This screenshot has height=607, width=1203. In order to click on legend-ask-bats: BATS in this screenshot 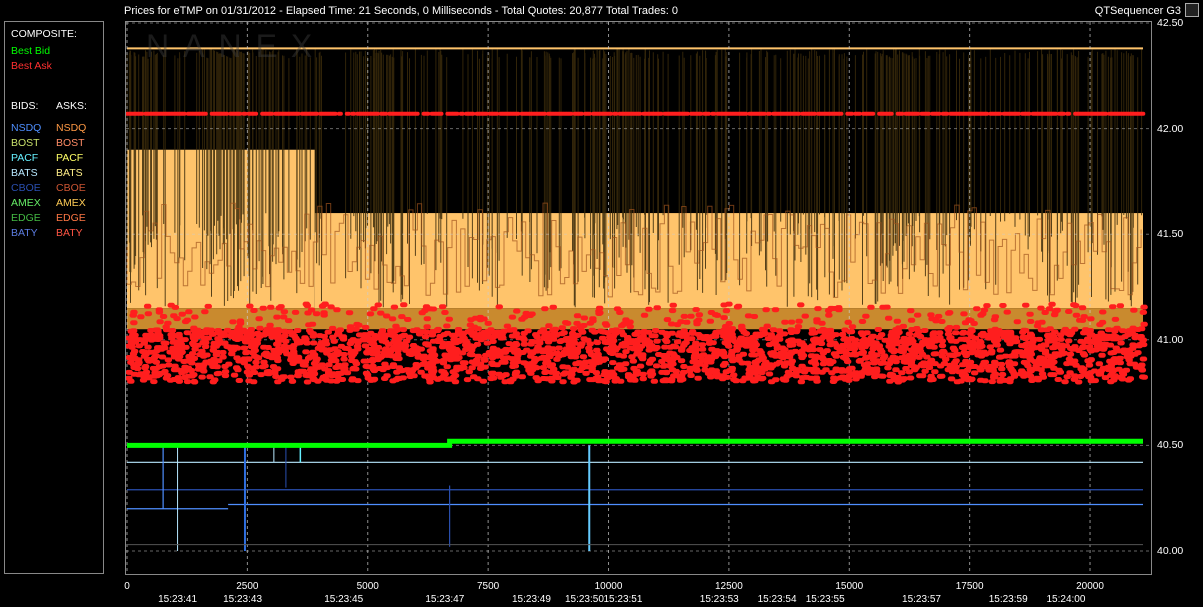, I will do `click(69, 173)`.